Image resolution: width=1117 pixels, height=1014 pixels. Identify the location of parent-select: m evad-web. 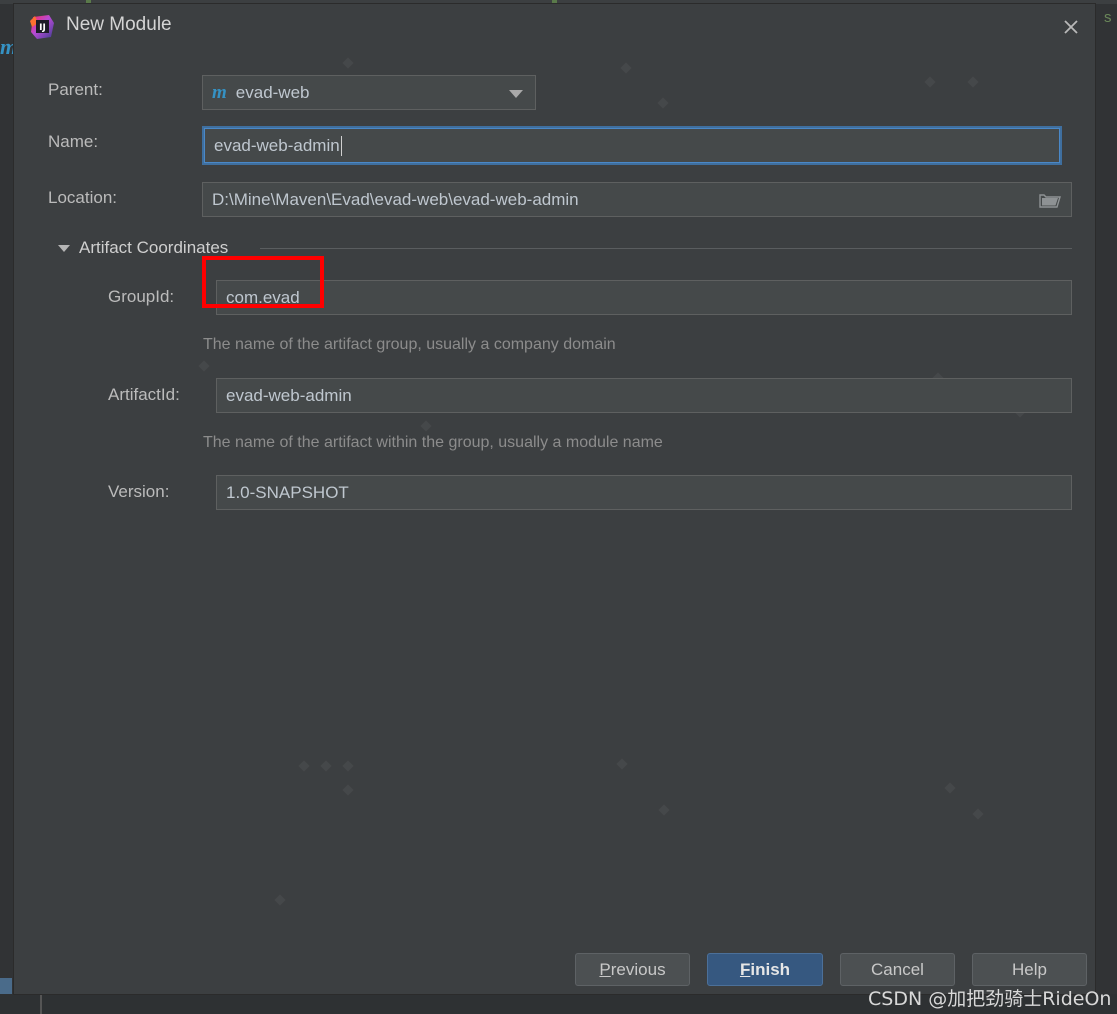
(369, 92).